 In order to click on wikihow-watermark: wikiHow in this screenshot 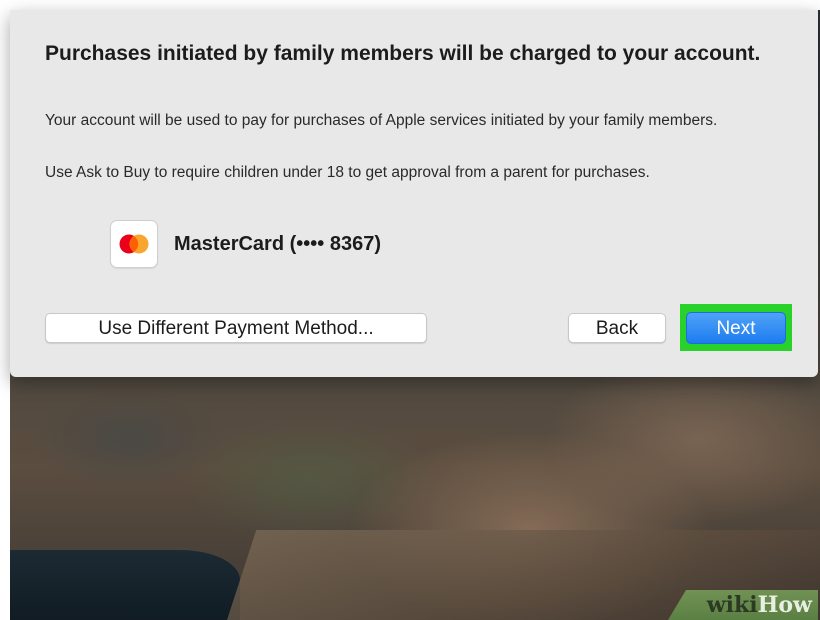, I will do `click(743, 605)`.